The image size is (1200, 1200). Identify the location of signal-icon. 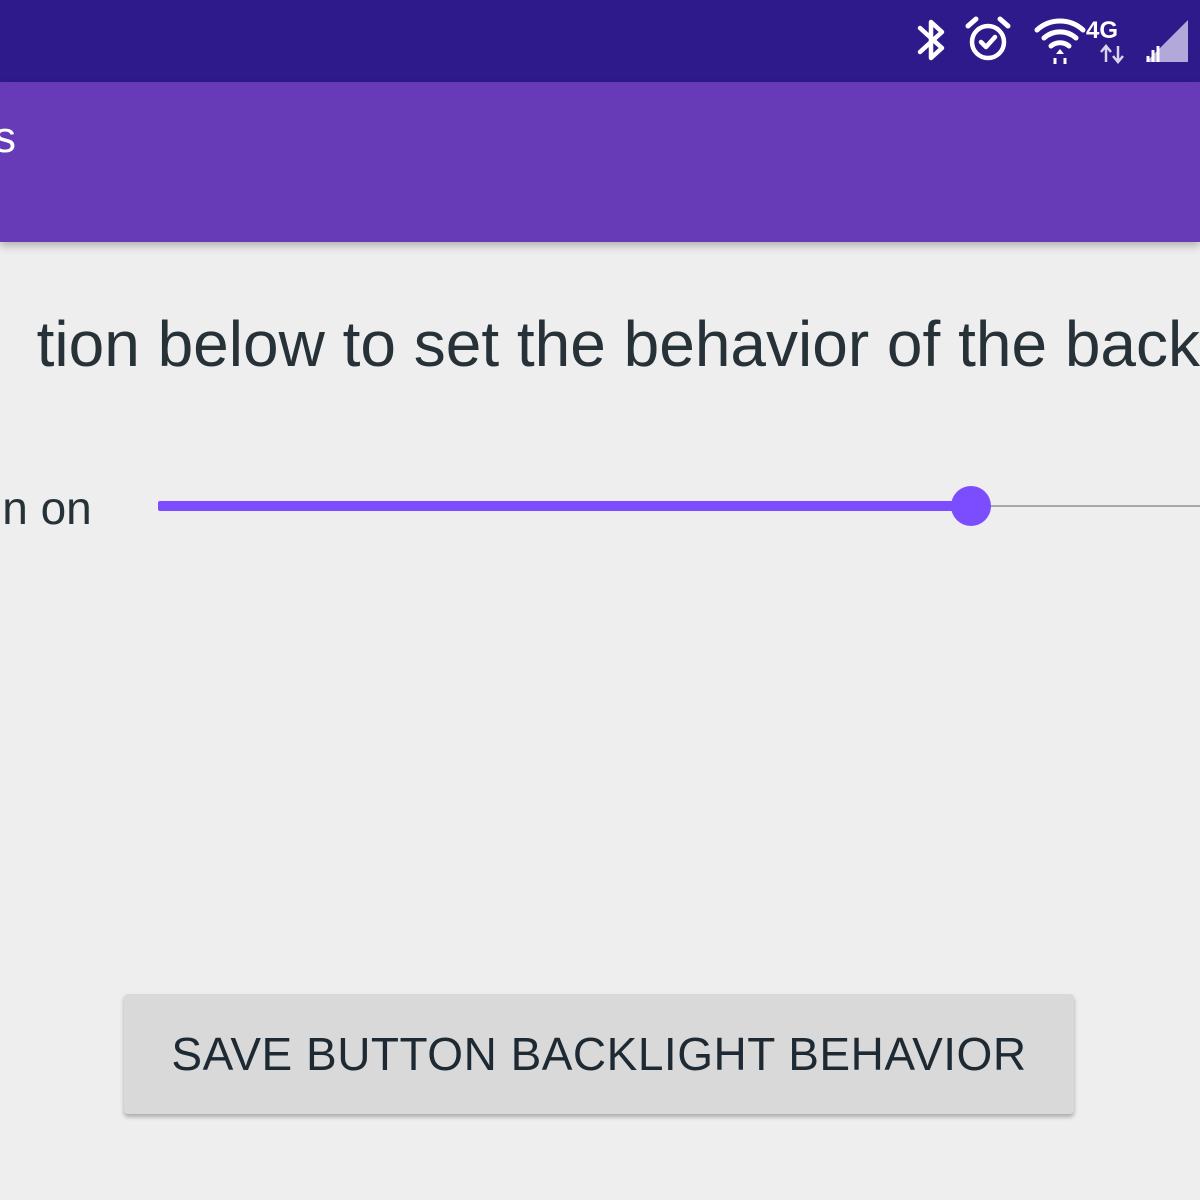
(1167, 41).